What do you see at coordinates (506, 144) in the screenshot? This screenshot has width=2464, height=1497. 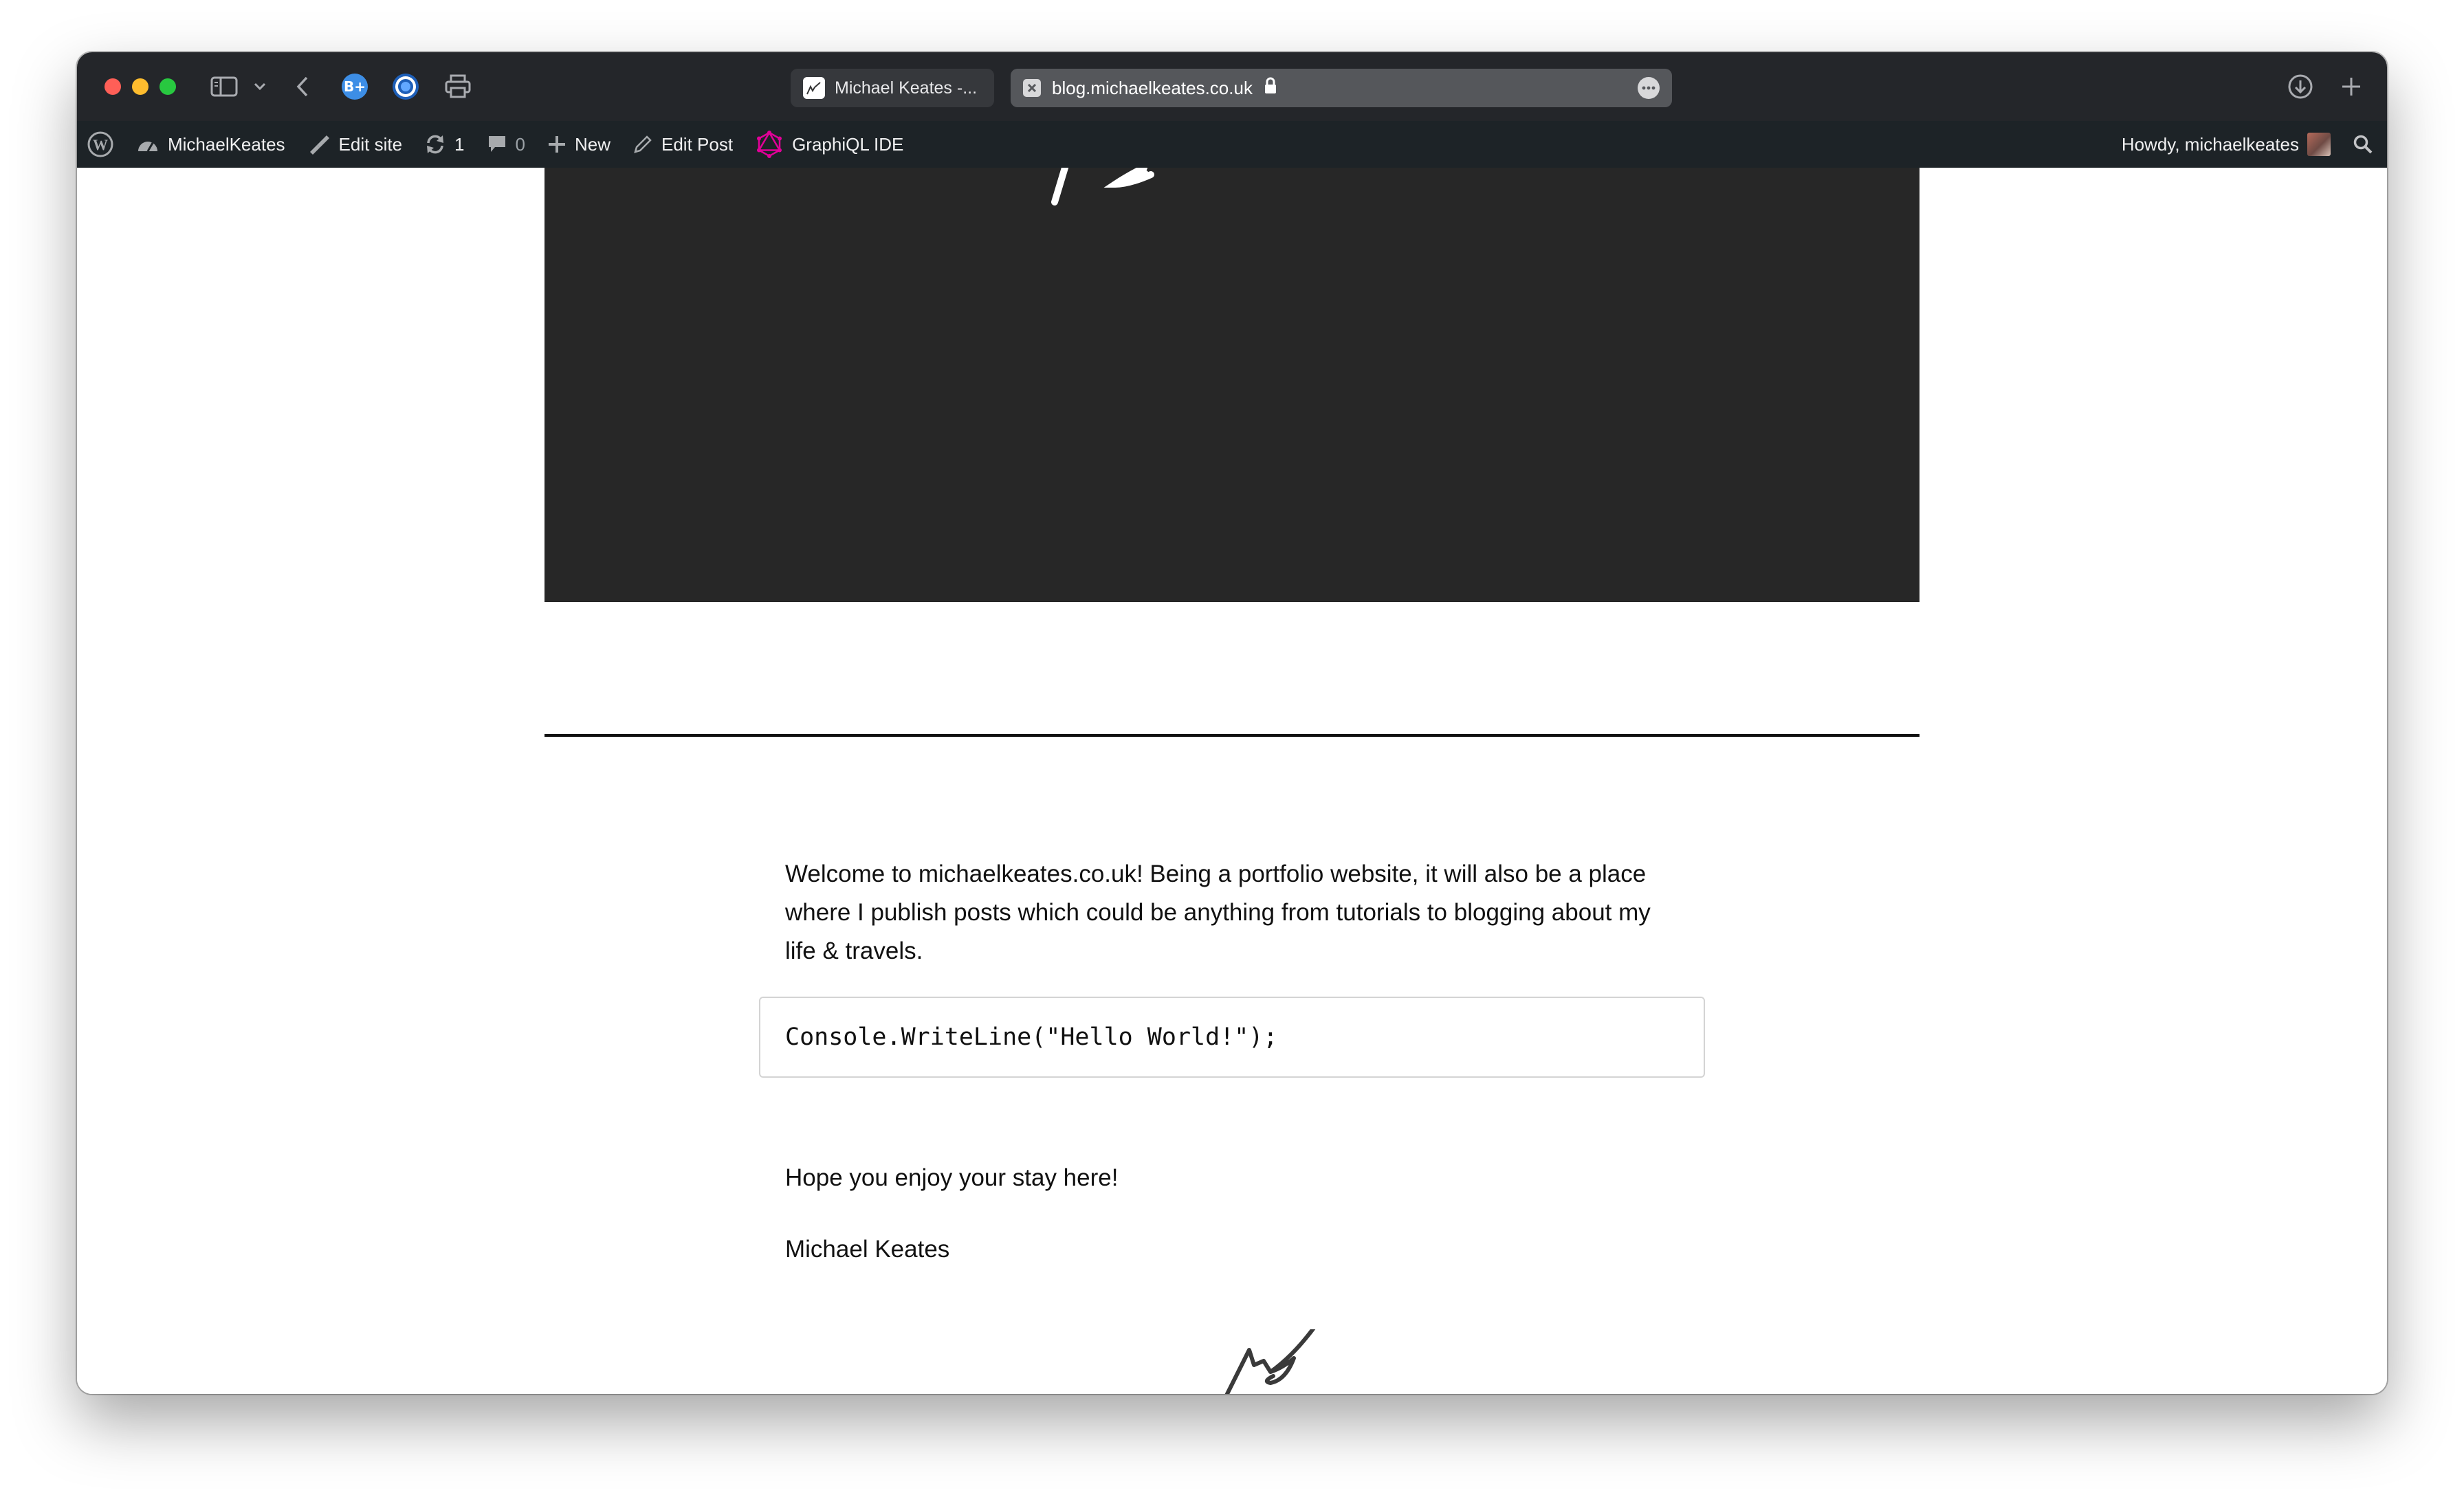 I see `comments-link: 0` at bounding box center [506, 144].